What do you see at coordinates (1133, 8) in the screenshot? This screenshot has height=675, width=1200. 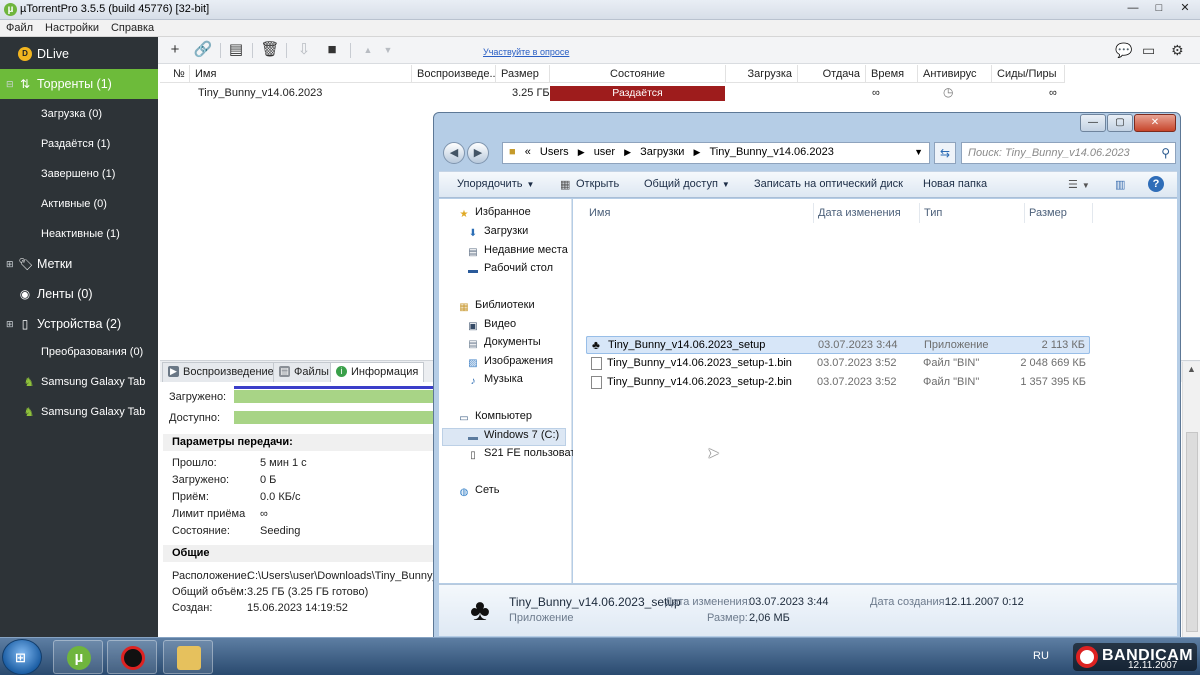 I see `minimize-button: —` at bounding box center [1133, 8].